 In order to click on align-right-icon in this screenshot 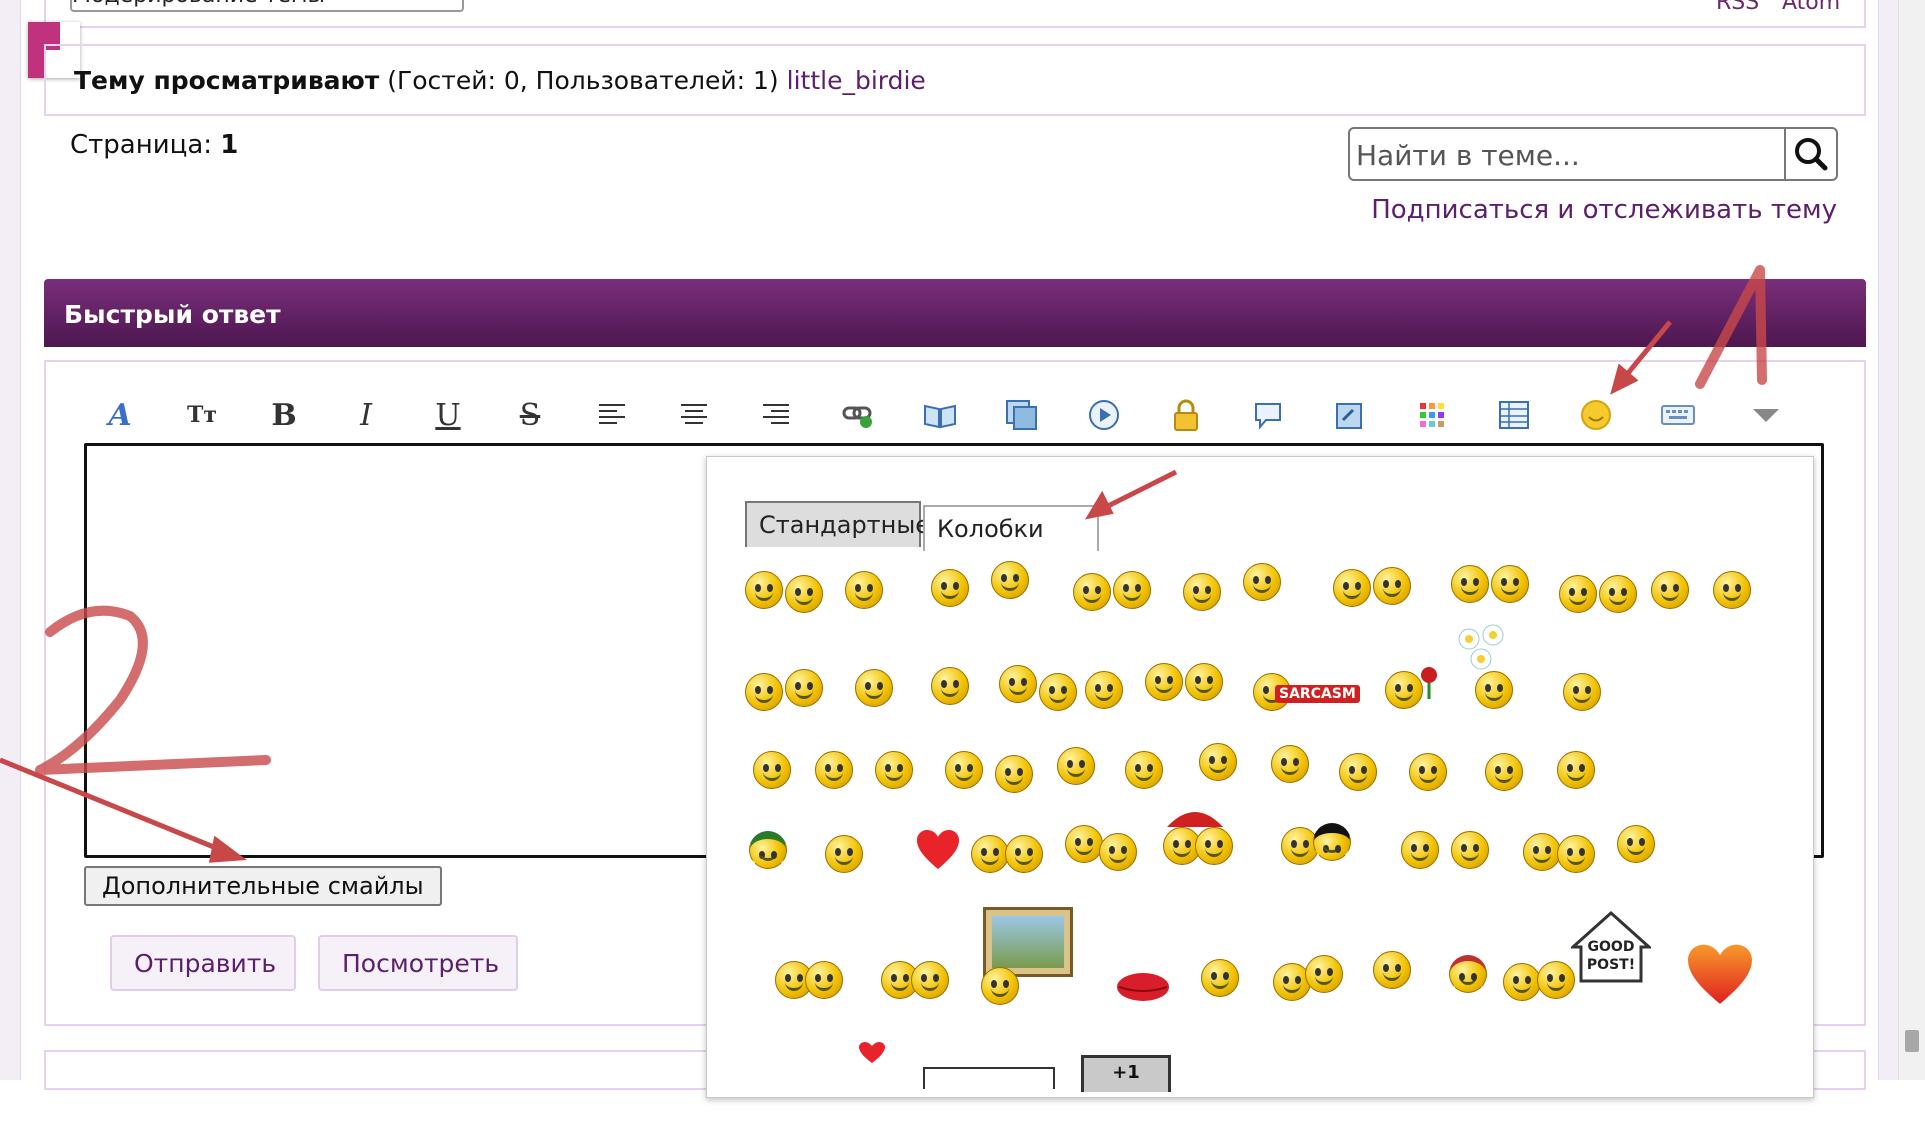, I will do `click(776, 415)`.